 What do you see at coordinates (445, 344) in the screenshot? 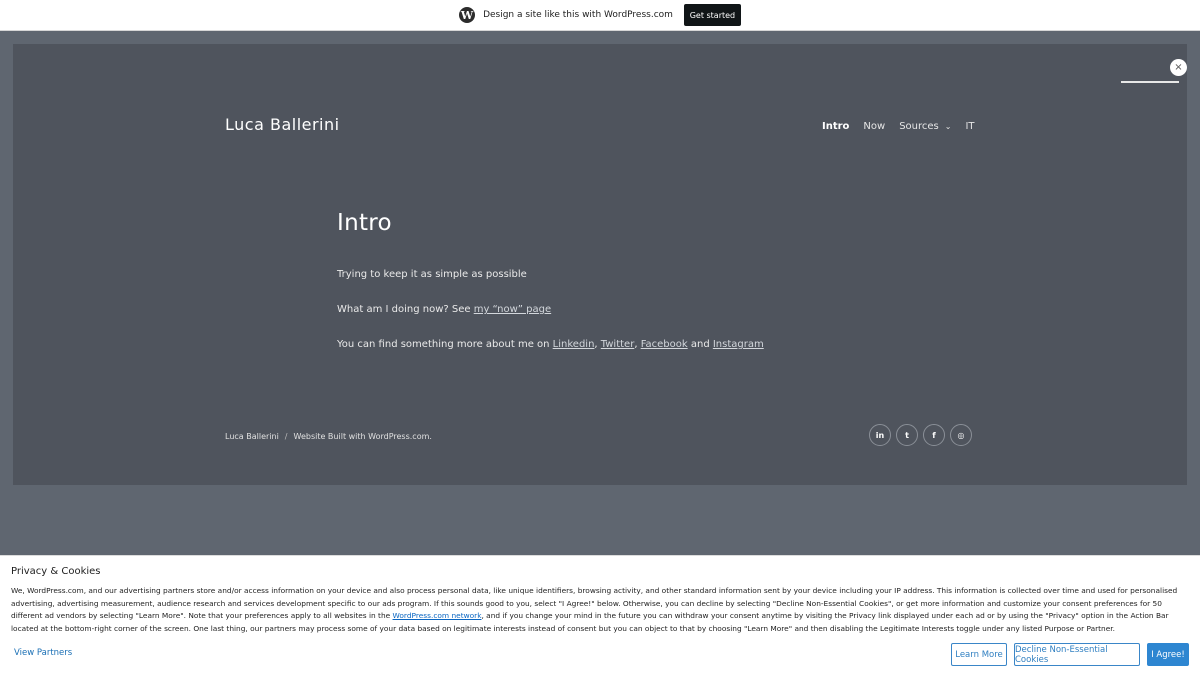
I see `social-text: You can find something more about me on` at bounding box center [445, 344].